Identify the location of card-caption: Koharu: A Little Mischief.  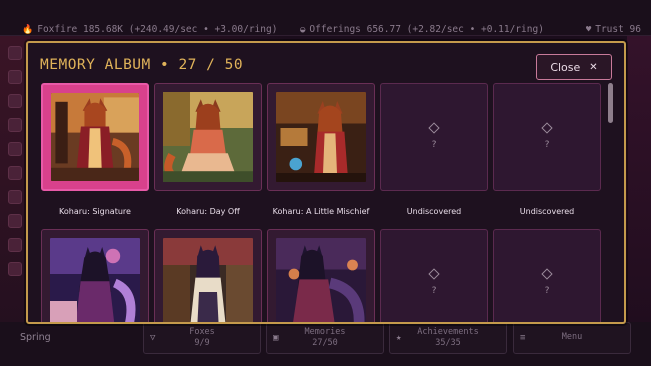
(321, 211).